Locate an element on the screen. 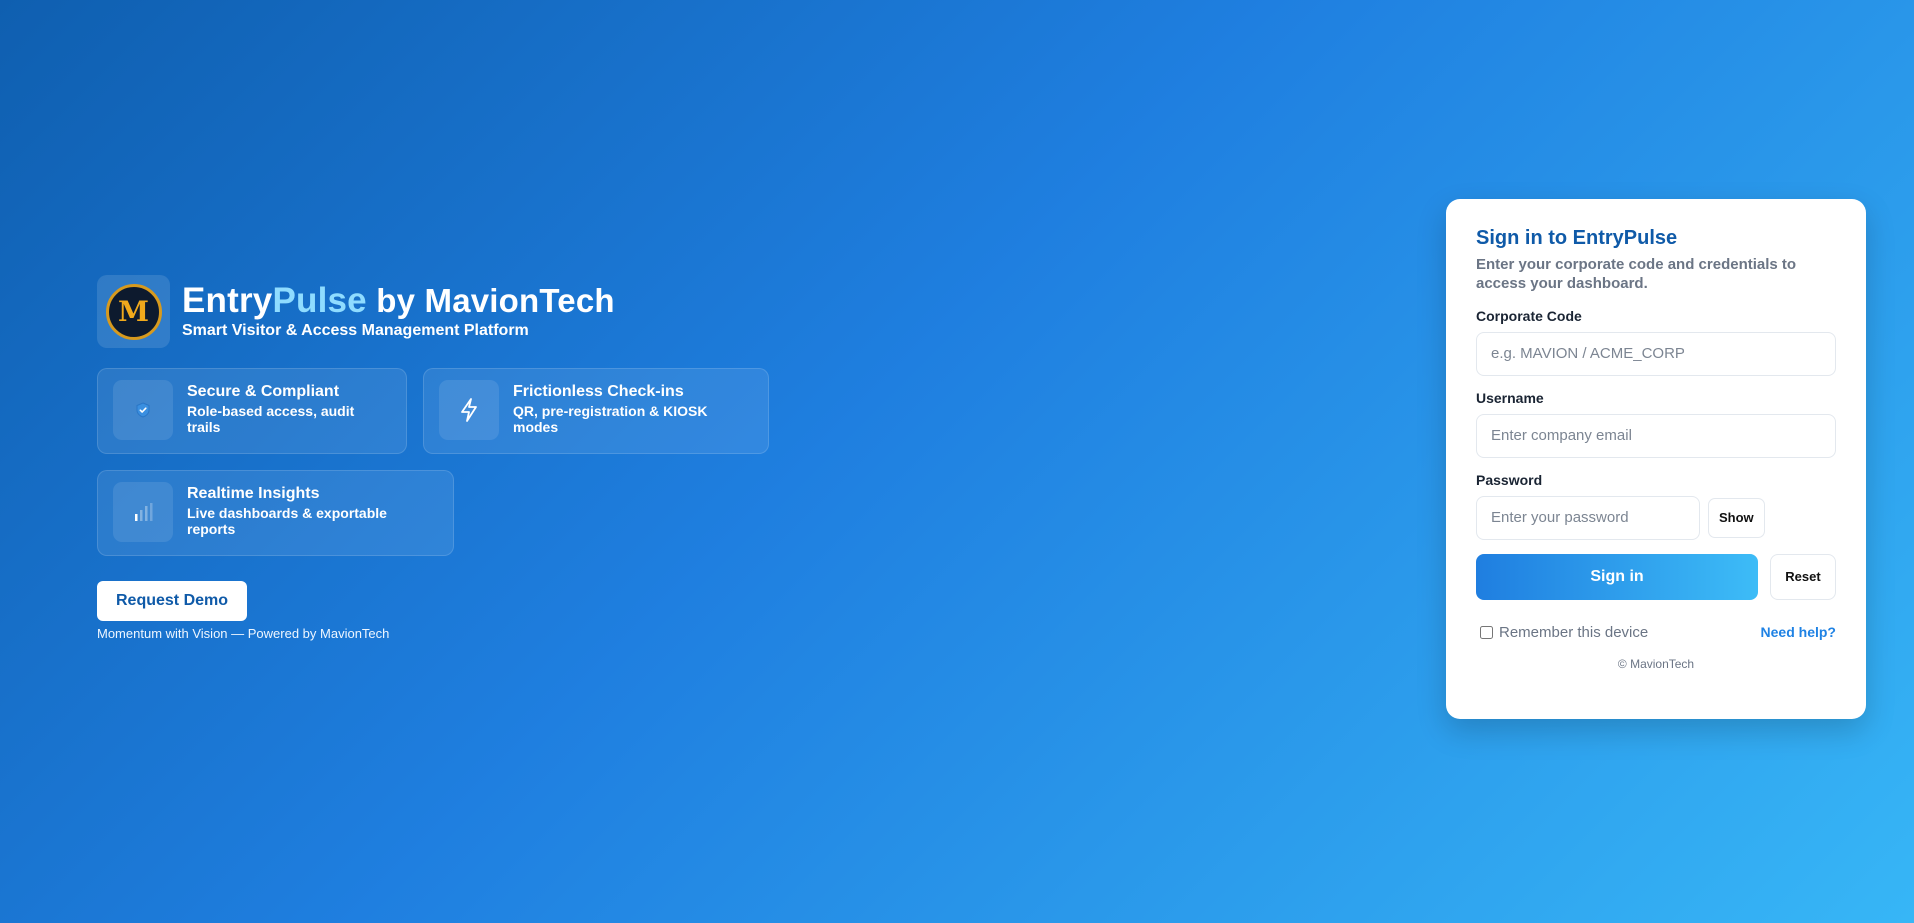  remember-device: Remember this device is located at coordinates (1562, 632).